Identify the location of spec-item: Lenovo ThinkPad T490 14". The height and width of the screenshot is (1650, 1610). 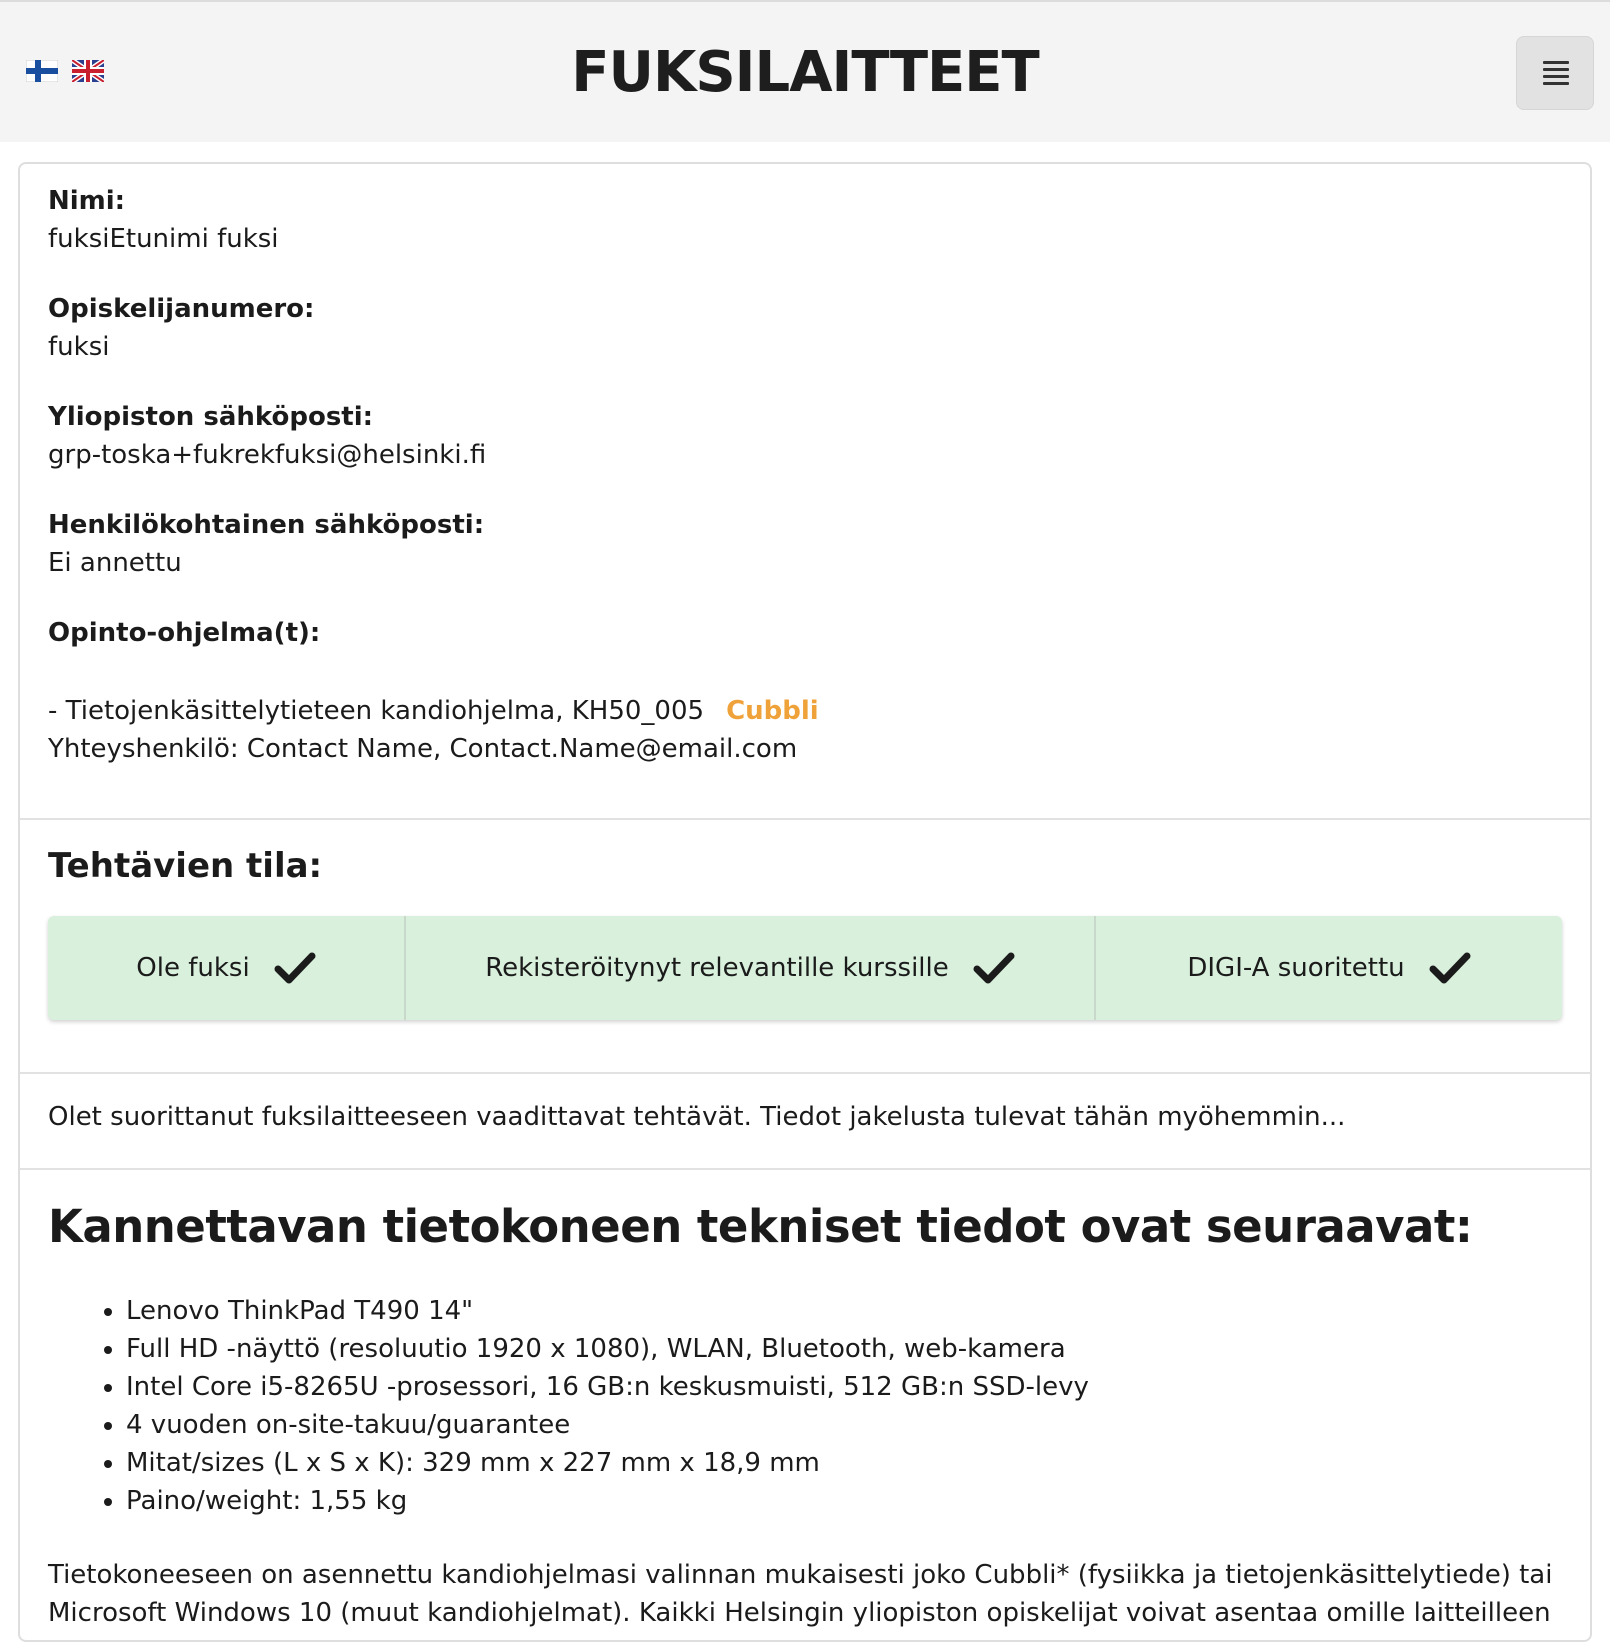
(607, 1311).